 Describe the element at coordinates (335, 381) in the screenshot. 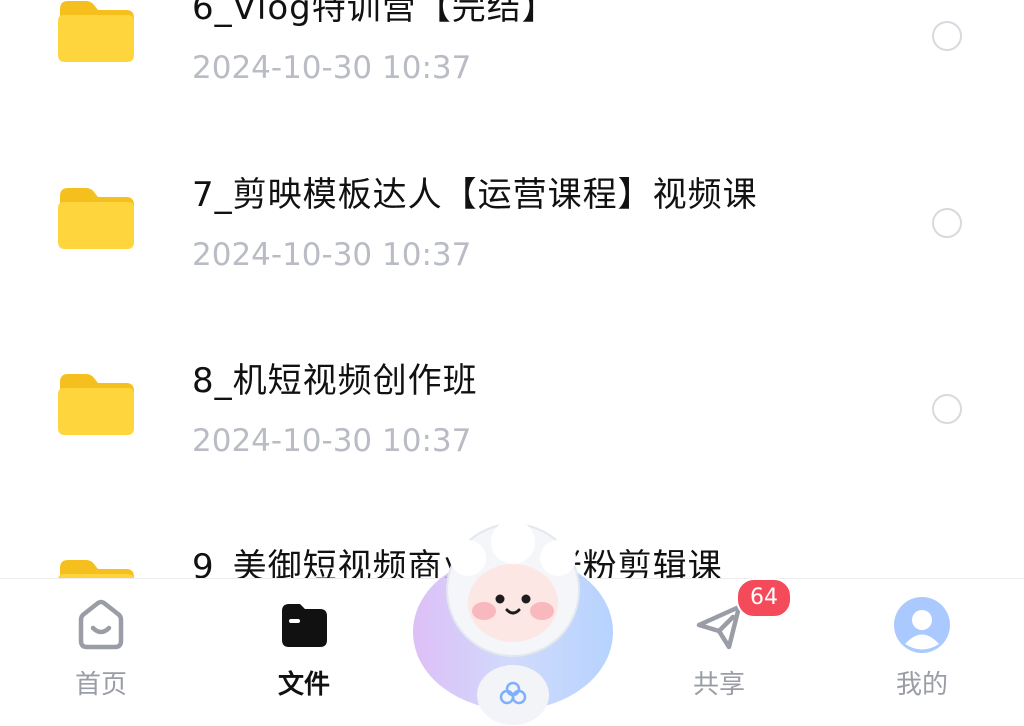

I see `file-name: 8_机短视频创作班` at that location.